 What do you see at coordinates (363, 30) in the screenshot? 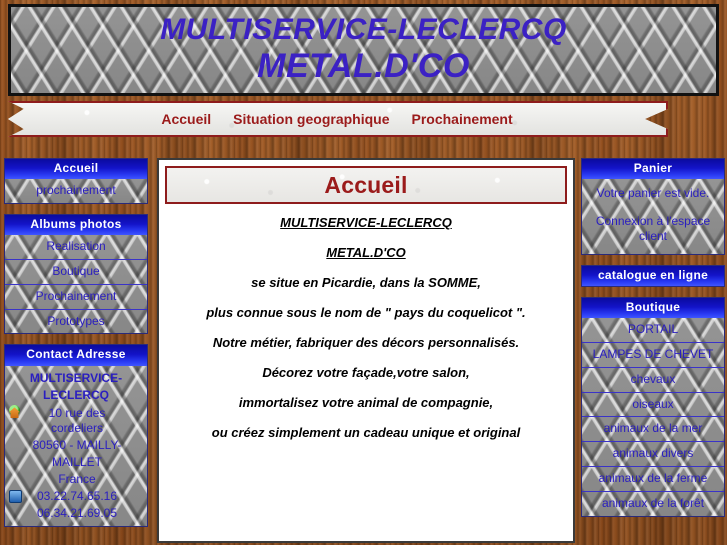
I see `site-title-line1: MULTISERVICE-LECLERCQ` at bounding box center [363, 30].